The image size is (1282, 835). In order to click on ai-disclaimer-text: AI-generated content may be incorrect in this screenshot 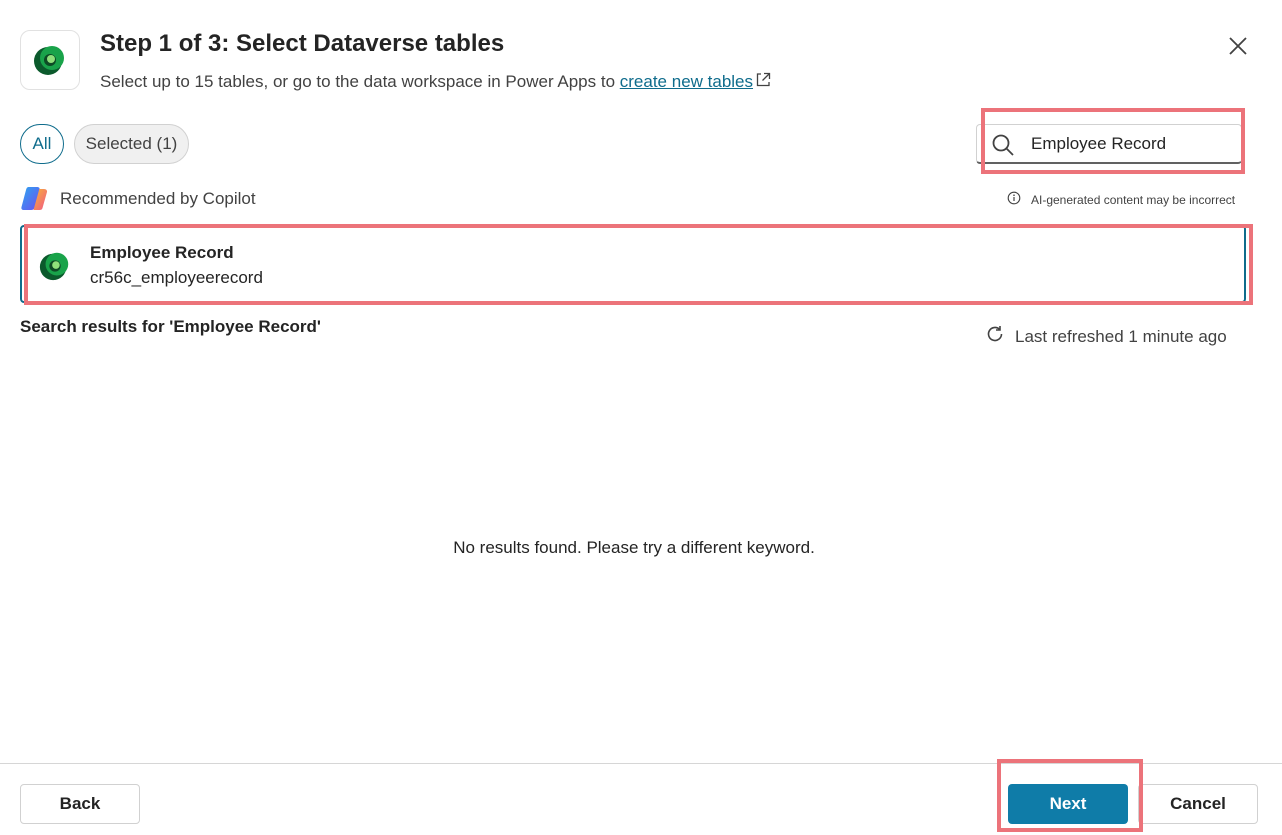, I will do `click(1133, 199)`.